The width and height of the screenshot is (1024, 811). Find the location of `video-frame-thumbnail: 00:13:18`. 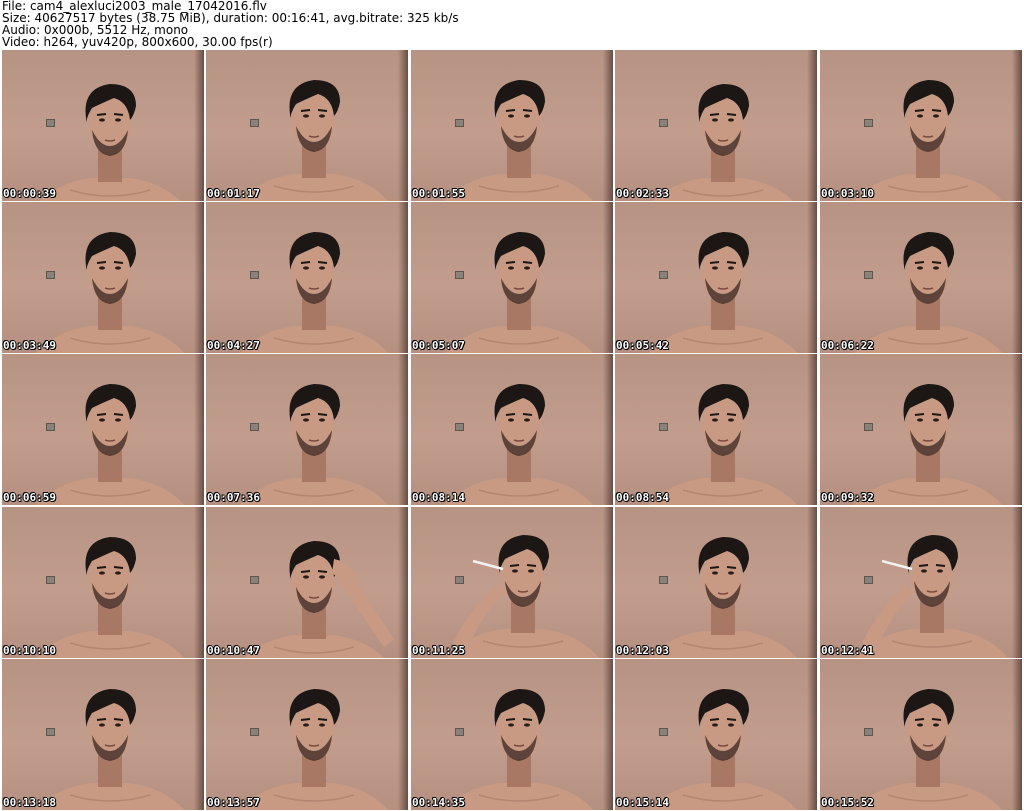

video-frame-thumbnail: 00:13:18 is located at coordinates (103, 734).